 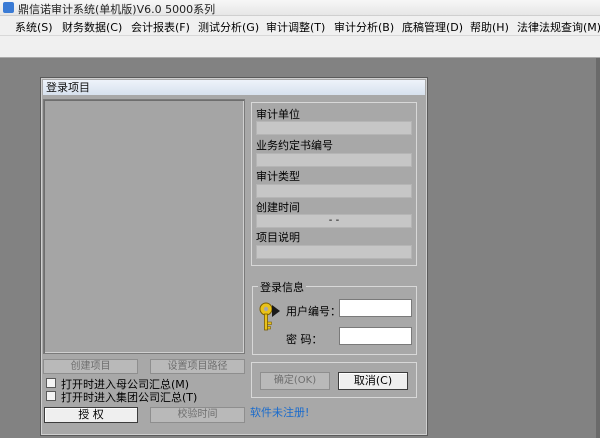 I want to click on menu-accounting-reports: 会计报表(F), so click(x=160, y=27).